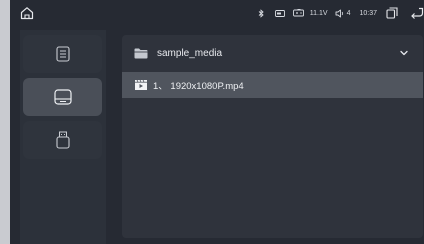 The image size is (424, 244). Describe the element at coordinates (217, 13) in the screenshot. I see `status-bar: 11.1V 4 10:37` at that location.